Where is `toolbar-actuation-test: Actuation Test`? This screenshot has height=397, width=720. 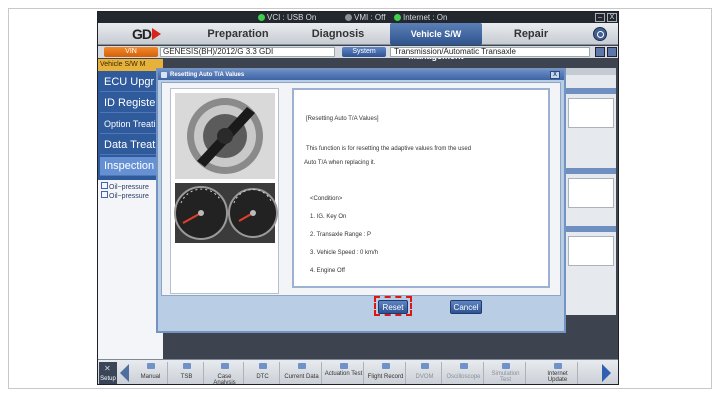 toolbar-actuation-test: Actuation Test is located at coordinates (344, 373).